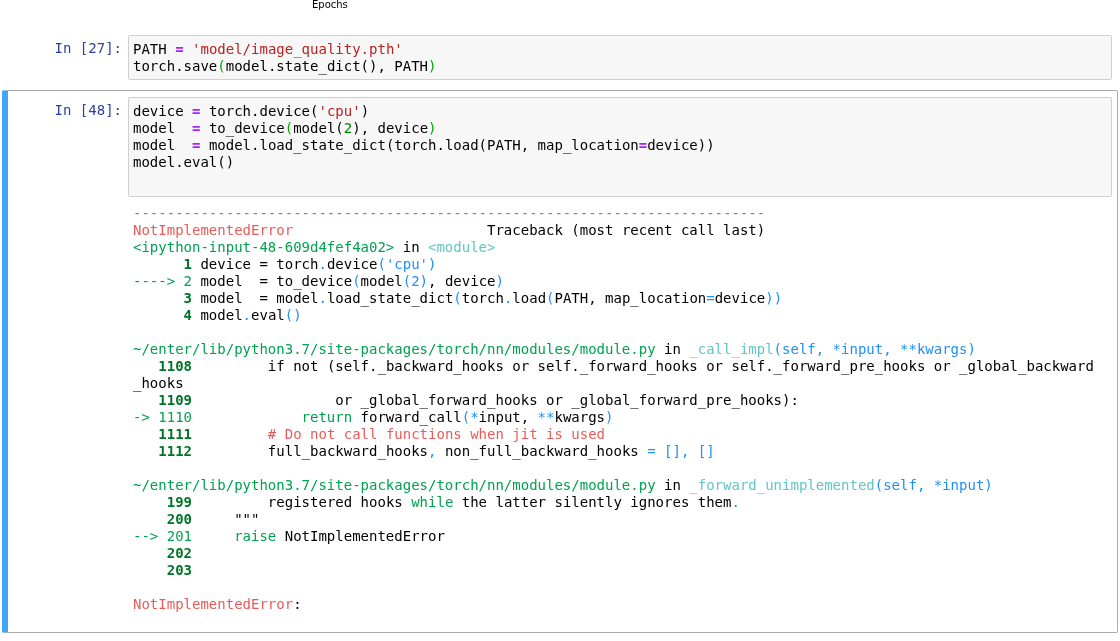 Image resolution: width=1120 pixels, height=641 pixels. What do you see at coordinates (314, 247) in the screenshot?
I see `traceback-line: <ipython-input-48-609d4fef4a02> in <module>` at bounding box center [314, 247].